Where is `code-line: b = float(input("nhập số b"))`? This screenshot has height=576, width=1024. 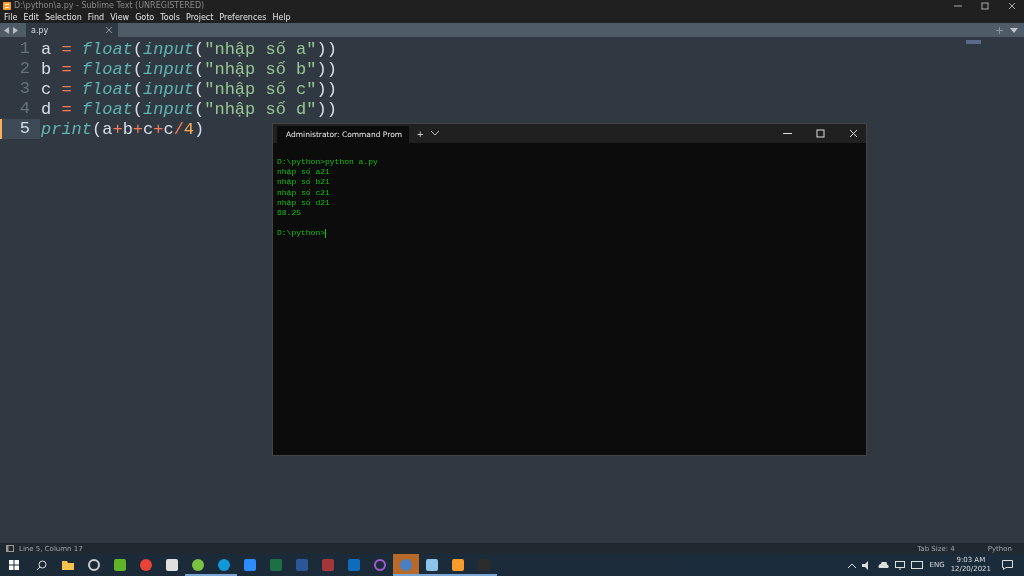
code-line: b = float(input("nhập số b")) is located at coordinates (188, 69).